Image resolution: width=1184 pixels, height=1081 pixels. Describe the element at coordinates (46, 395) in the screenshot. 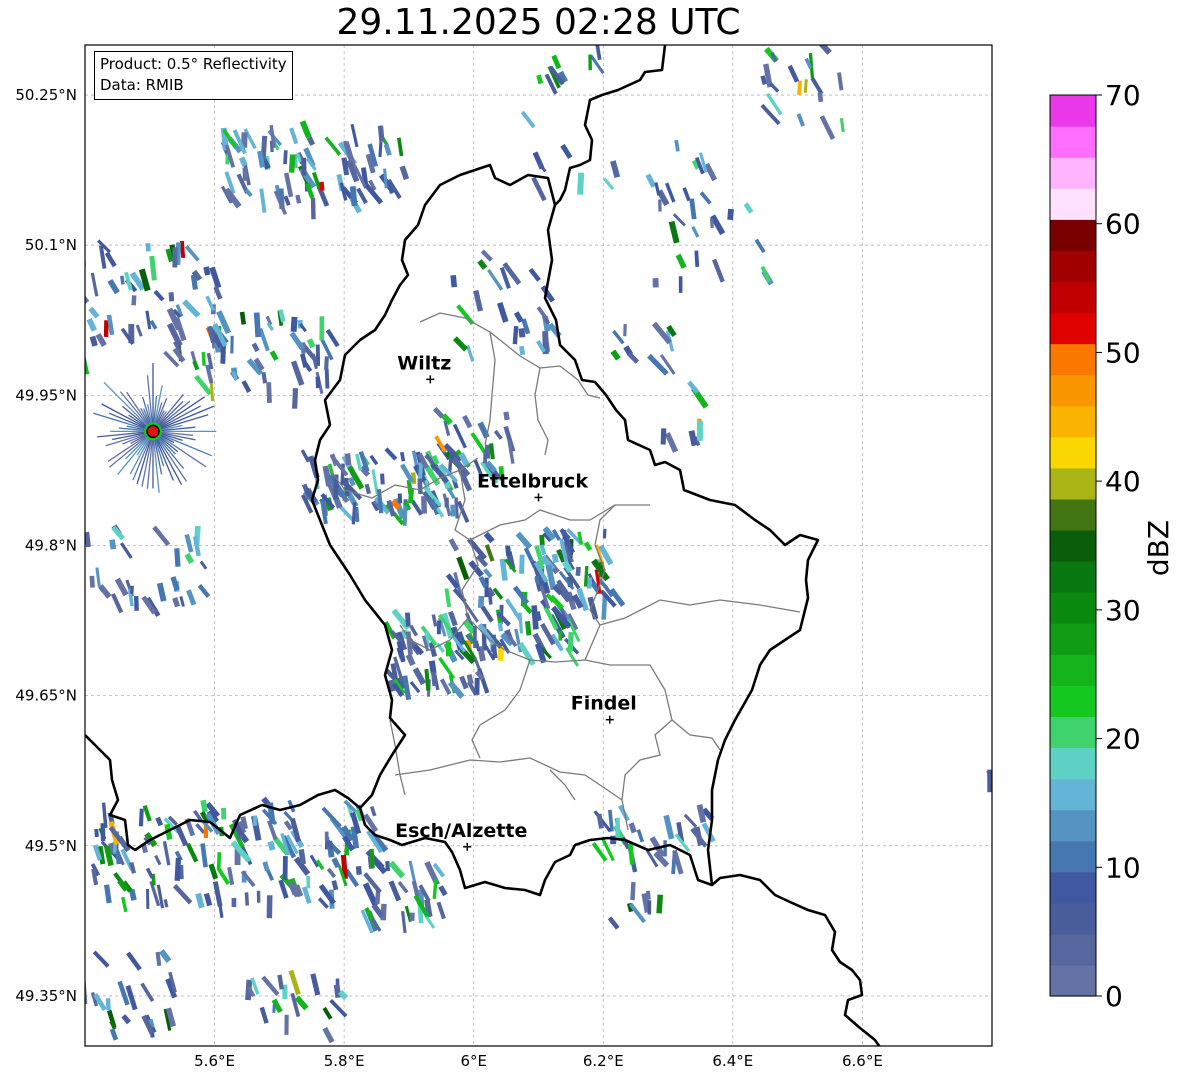

I see `lat-tick-label: 49.95°N` at that location.